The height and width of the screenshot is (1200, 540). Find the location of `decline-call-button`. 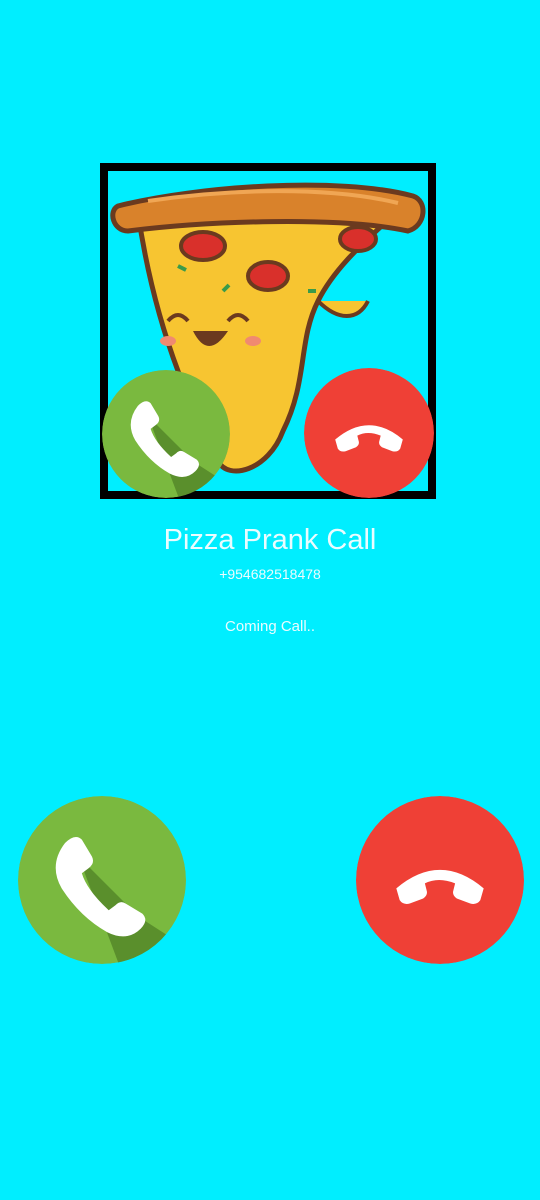

decline-call-button is located at coordinates (440, 880).